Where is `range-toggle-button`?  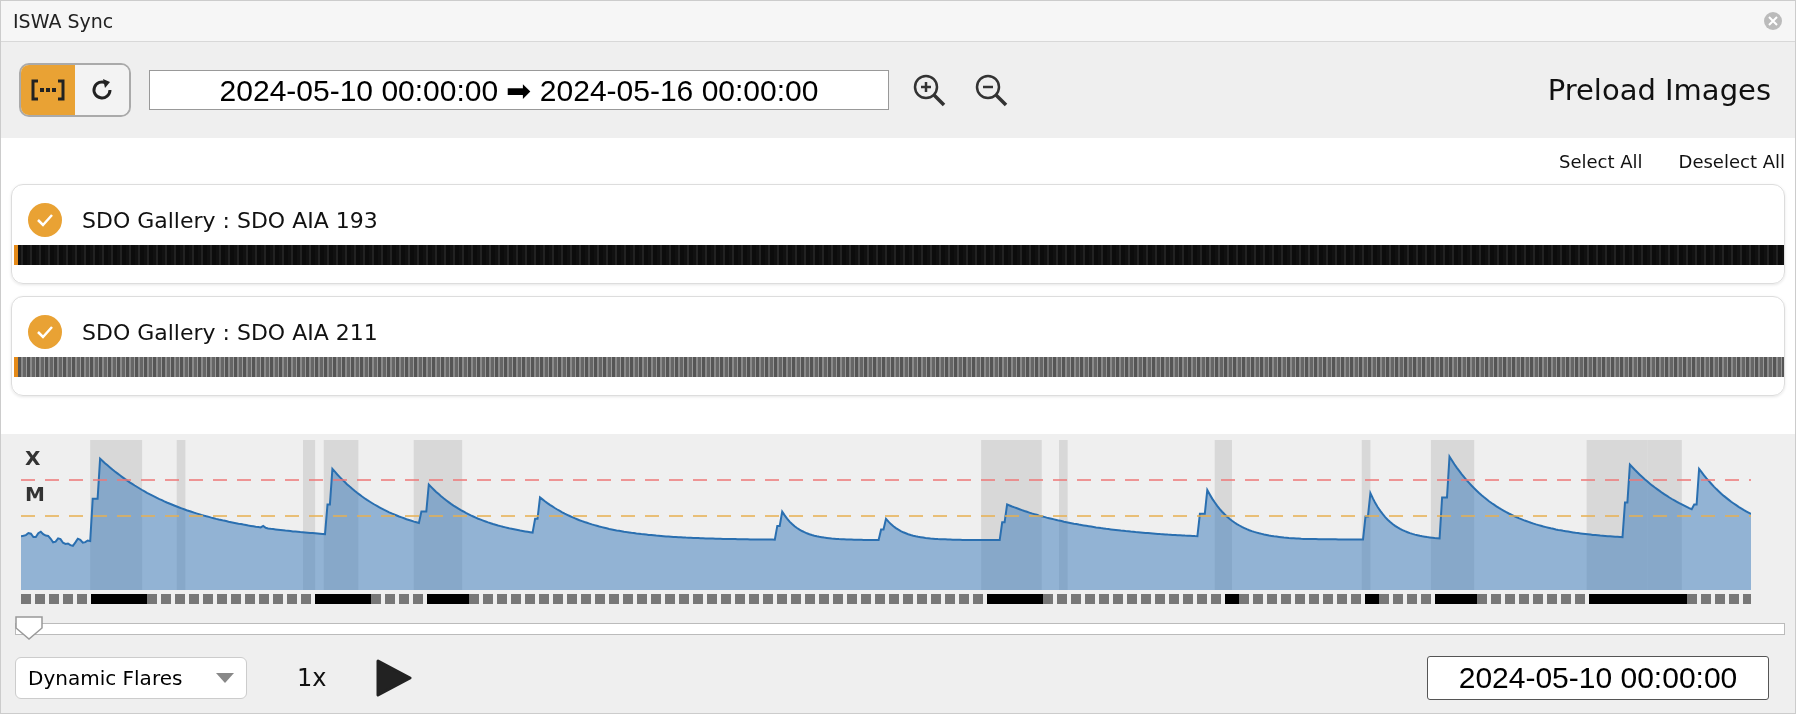
range-toggle-button is located at coordinates (48, 90).